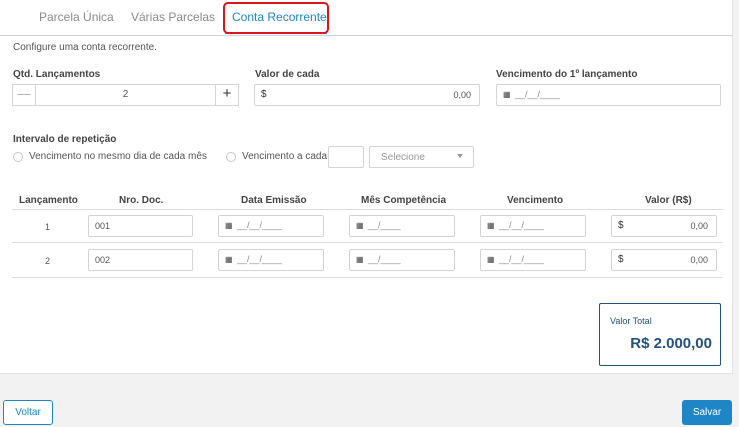 This screenshot has height=427, width=739. I want to click on valor-total-amount: R$ 2.000,00, so click(671, 343).